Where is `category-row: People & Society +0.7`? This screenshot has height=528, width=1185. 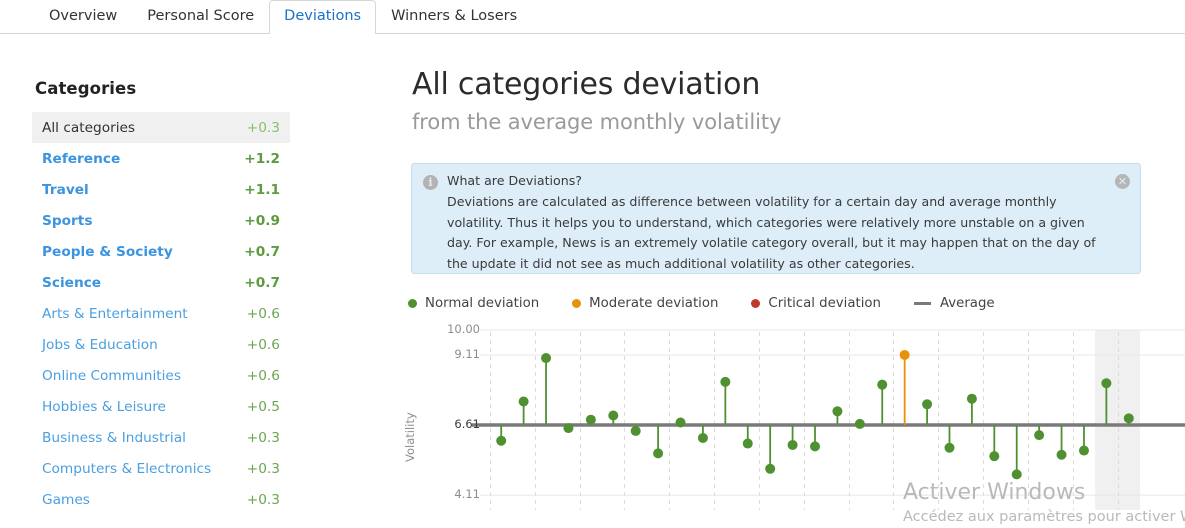 category-row: People & Society +0.7 is located at coordinates (161, 251).